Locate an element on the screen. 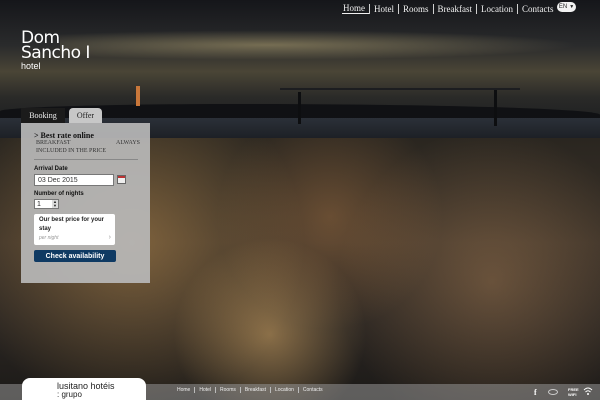 The height and width of the screenshot is (400, 600). footer-link-contacts: Contacts is located at coordinates (312, 390).